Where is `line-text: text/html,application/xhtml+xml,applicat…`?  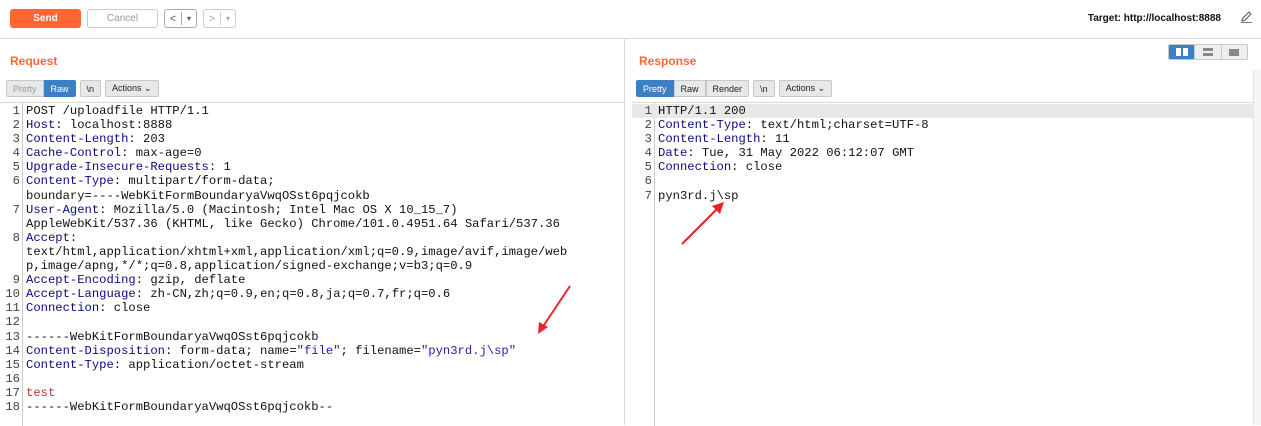
line-text: text/html,application/xhtml+xml,applicat… is located at coordinates (296, 252).